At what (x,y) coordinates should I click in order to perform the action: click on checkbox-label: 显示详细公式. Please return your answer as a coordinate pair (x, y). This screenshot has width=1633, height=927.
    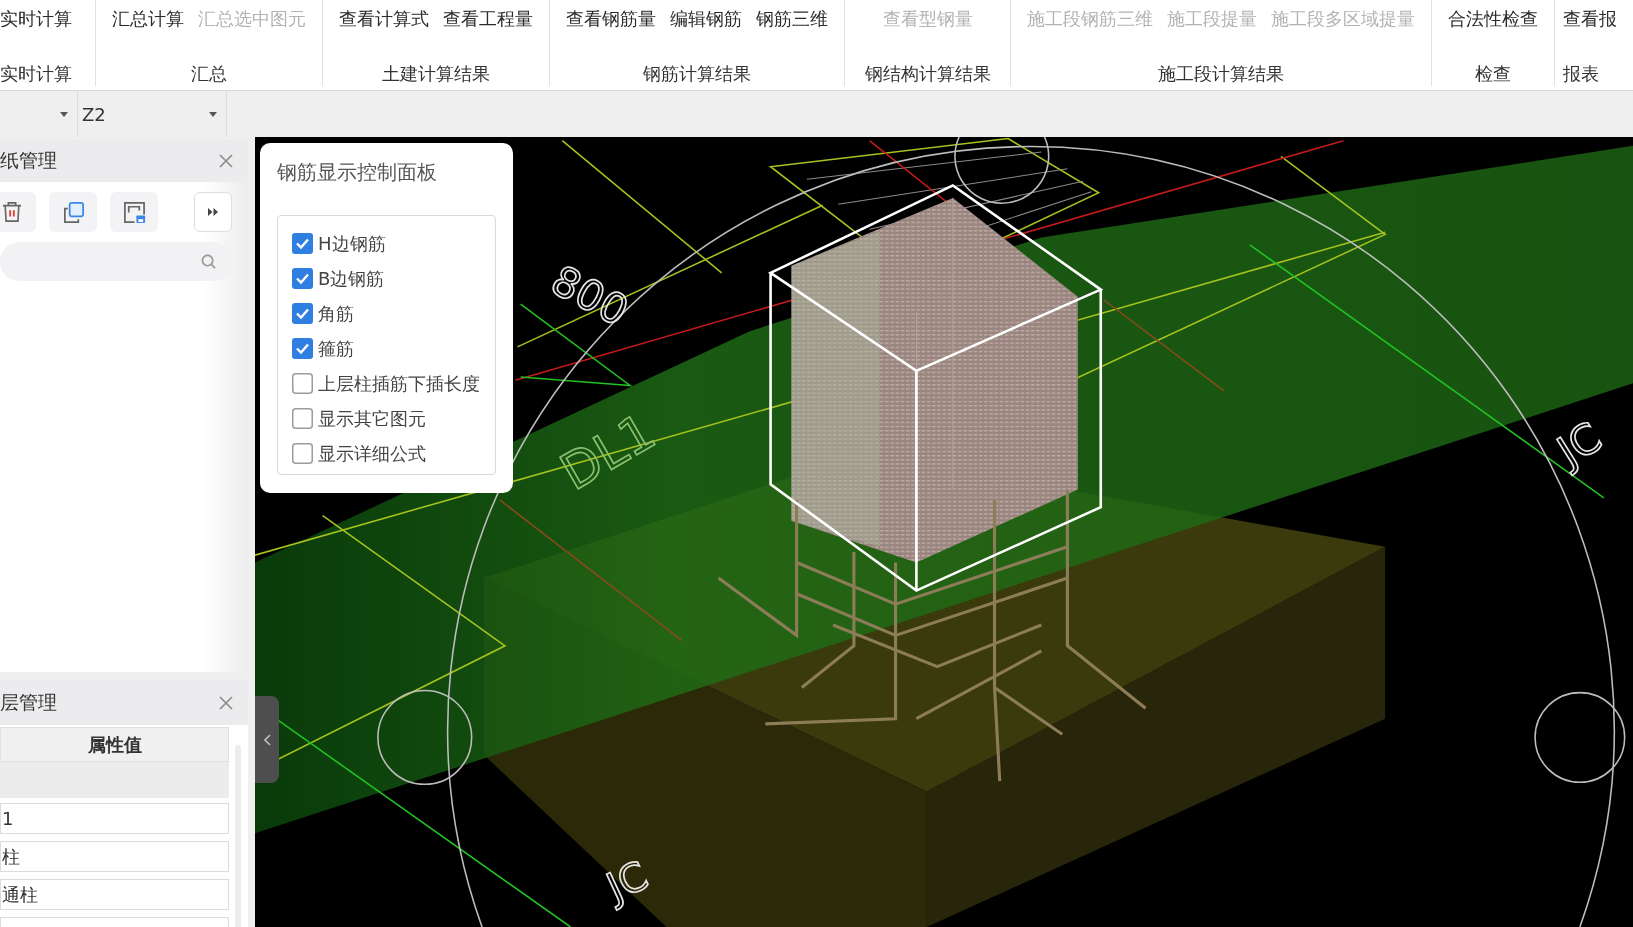
    Looking at the image, I should click on (372, 453).